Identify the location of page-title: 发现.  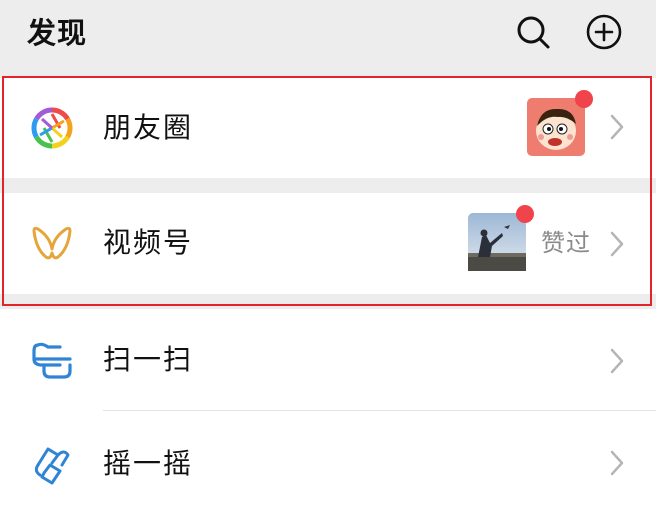
(57, 33).